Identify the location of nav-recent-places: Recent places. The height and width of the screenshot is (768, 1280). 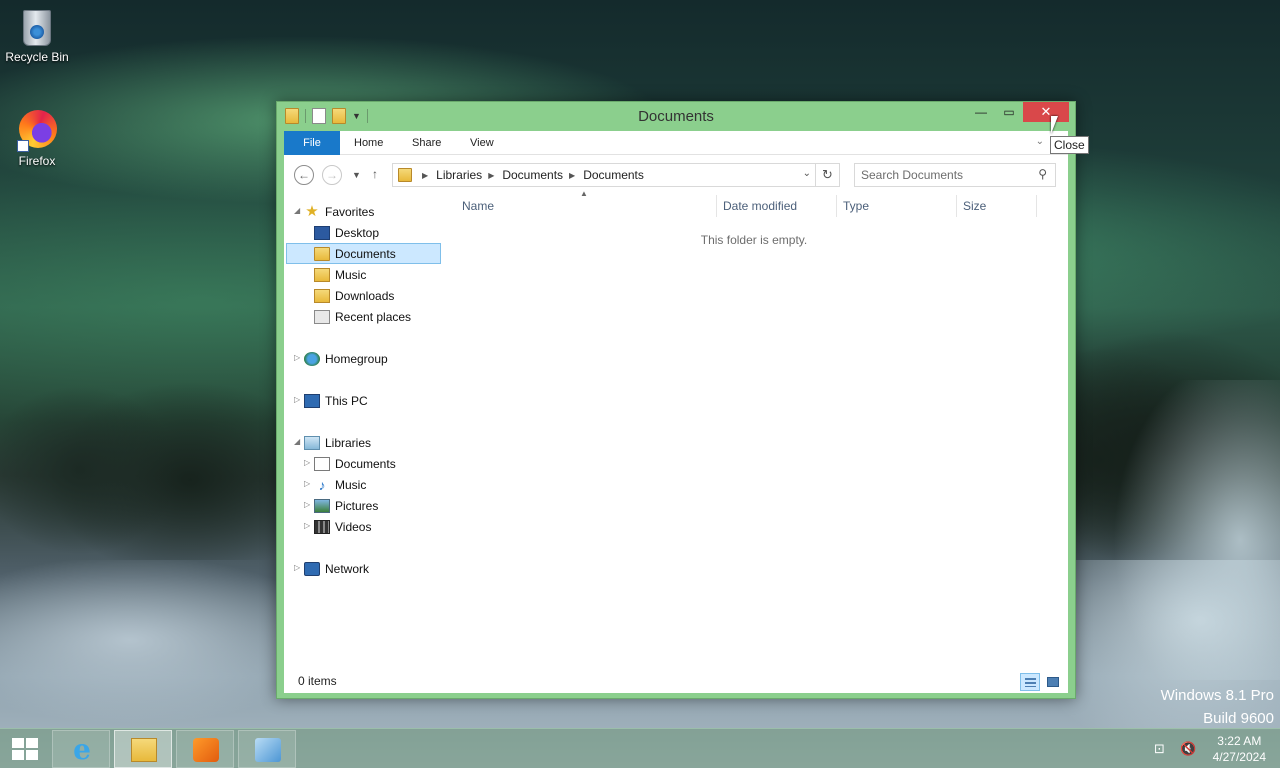
(362, 316).